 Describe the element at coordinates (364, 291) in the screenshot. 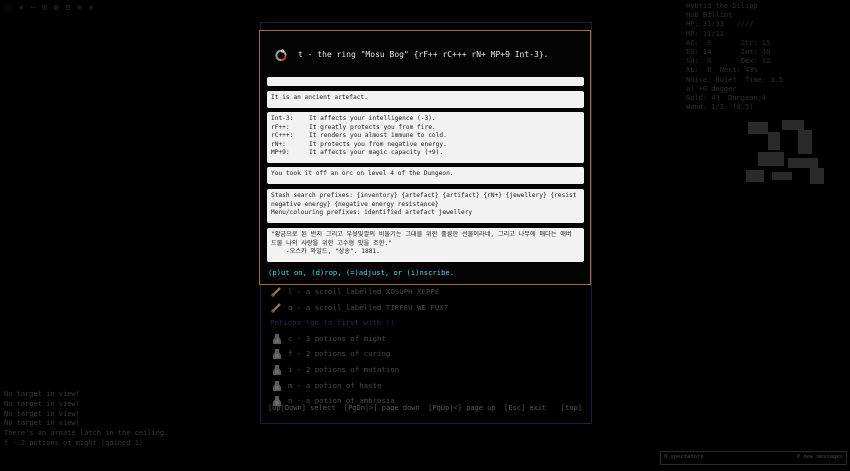

I see `item-label: l - a scroll labelled XOSUPH XEPPE` at that location.